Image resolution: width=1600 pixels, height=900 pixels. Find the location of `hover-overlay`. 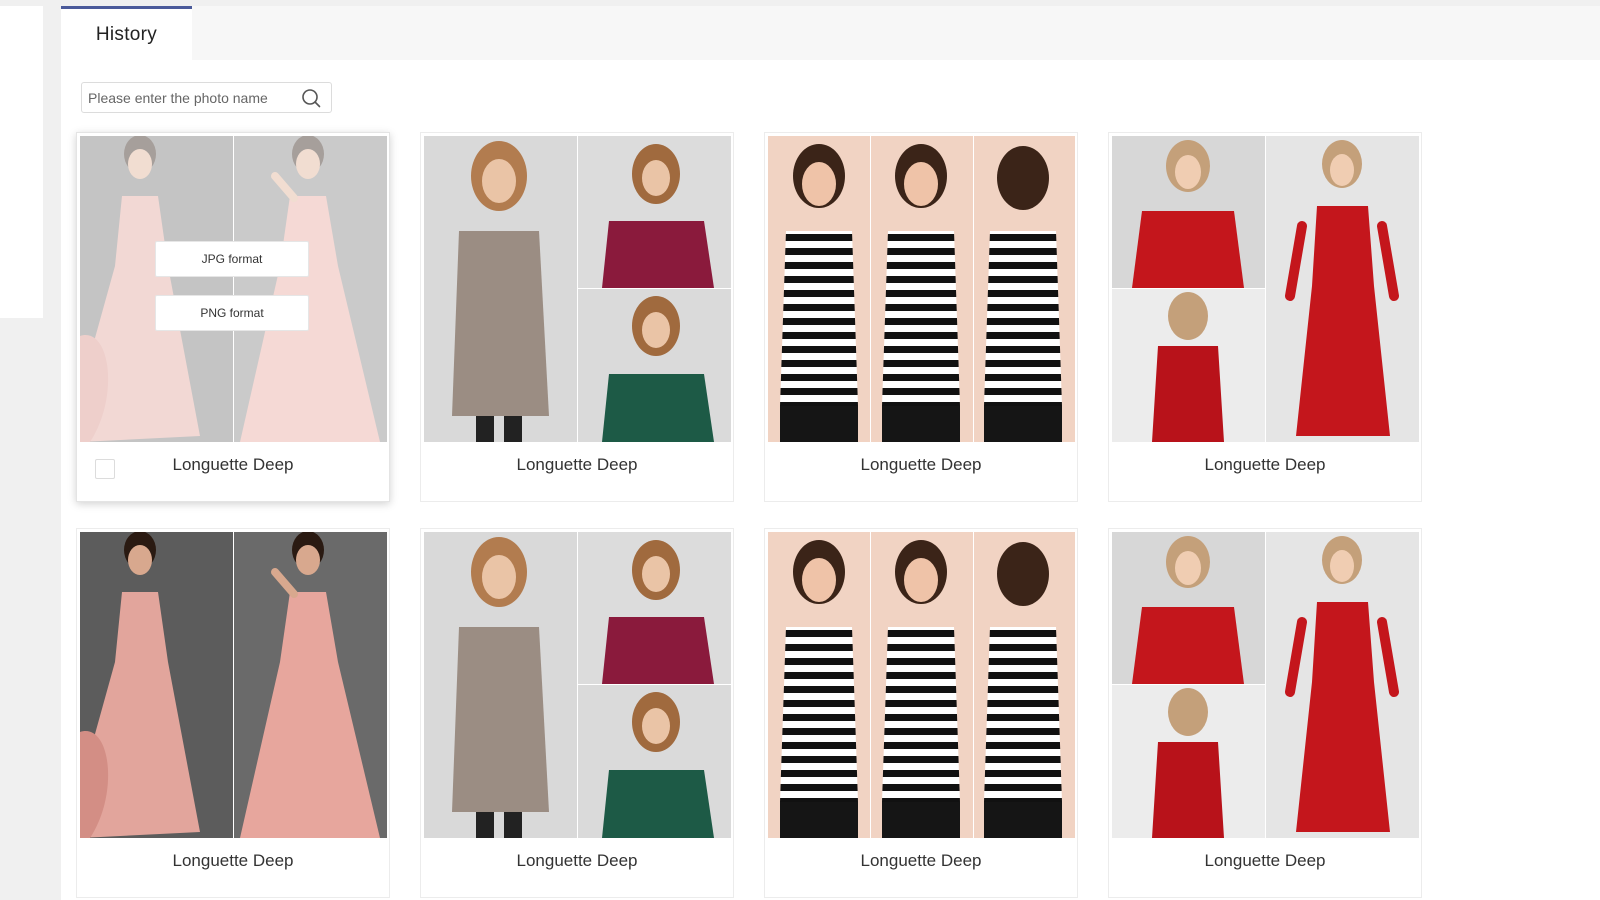

hover-overlay is located at coordinates (233, 289).